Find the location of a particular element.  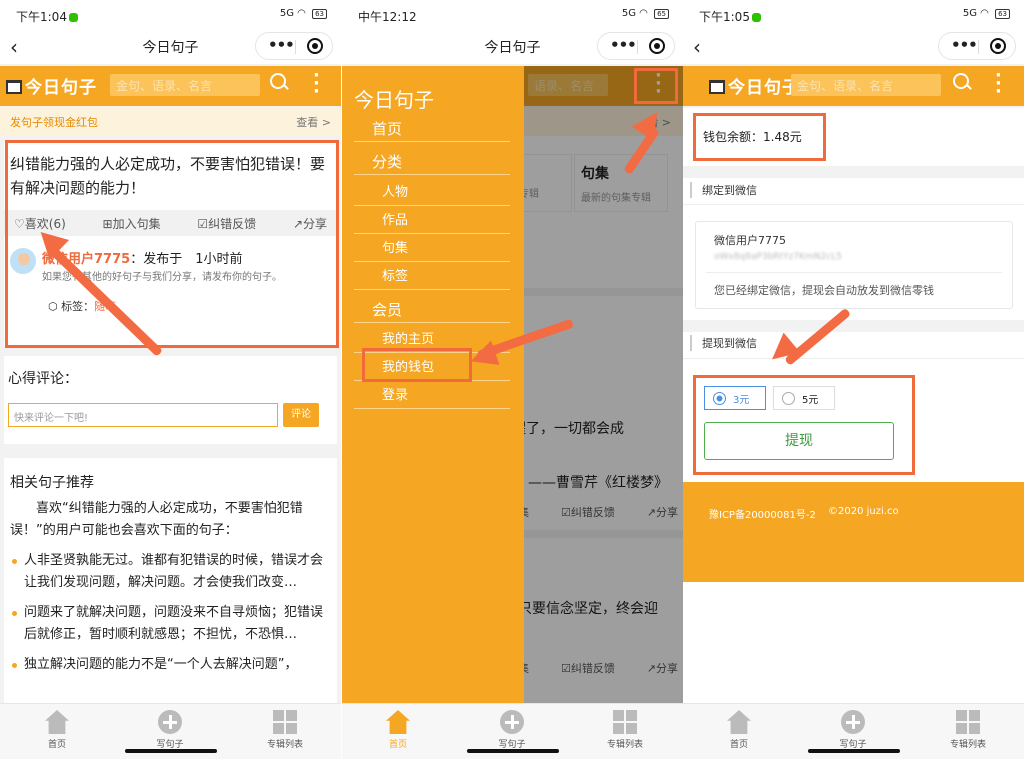

copyright-text: ©2020 juzi.co is located at coordinates (863, 511).